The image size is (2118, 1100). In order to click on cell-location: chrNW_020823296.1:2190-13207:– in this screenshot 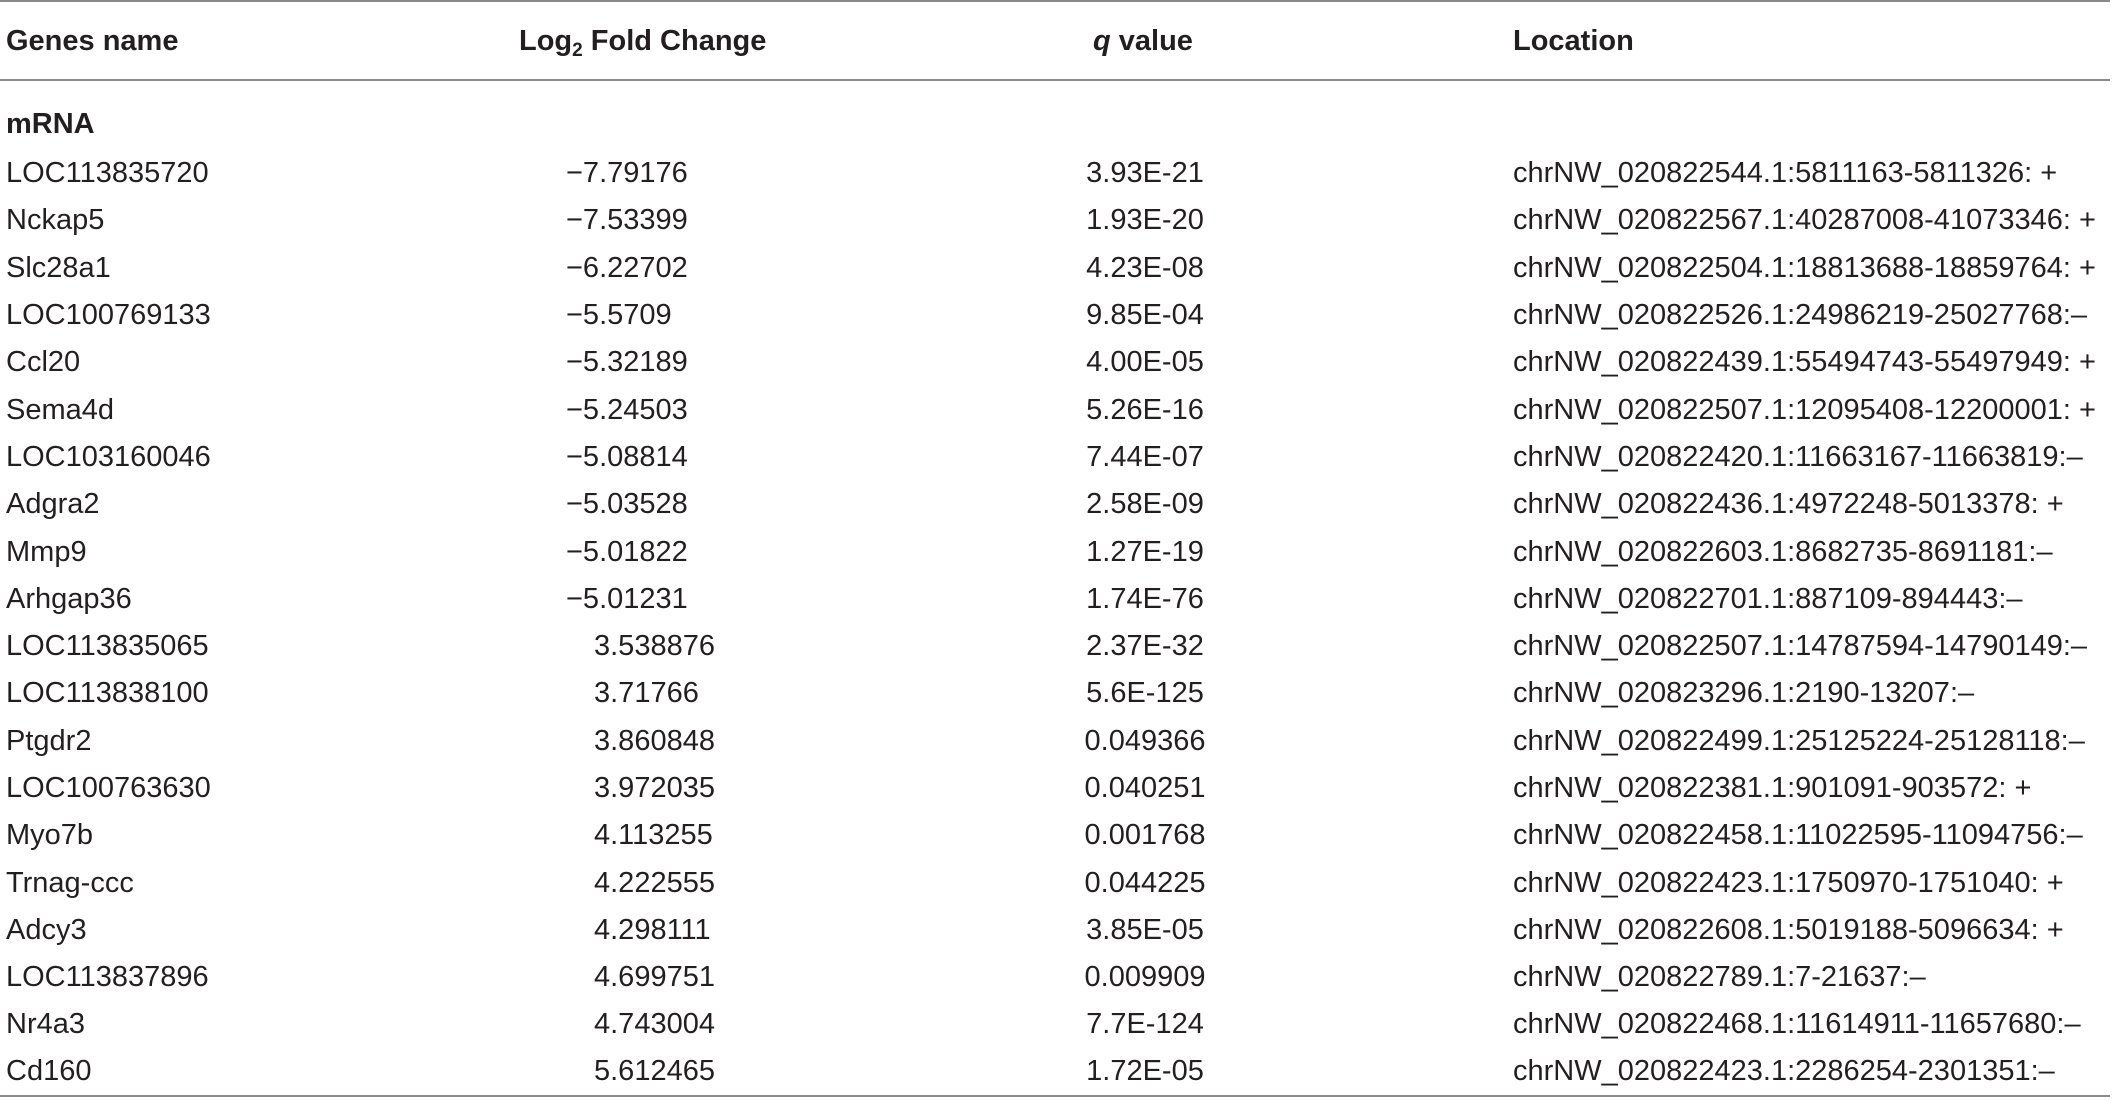, I will do `click(1744, 693)`.